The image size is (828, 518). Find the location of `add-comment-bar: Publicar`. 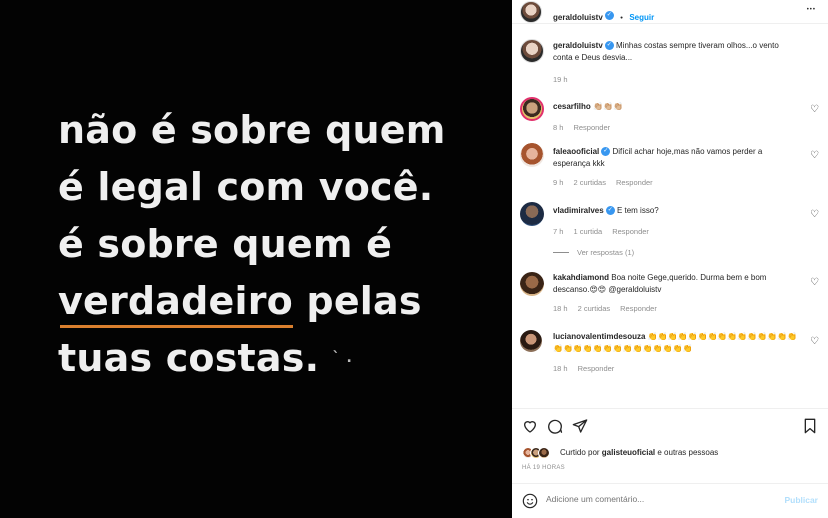

add-comment-bar: Publicar is located at coordinates (670, 500).